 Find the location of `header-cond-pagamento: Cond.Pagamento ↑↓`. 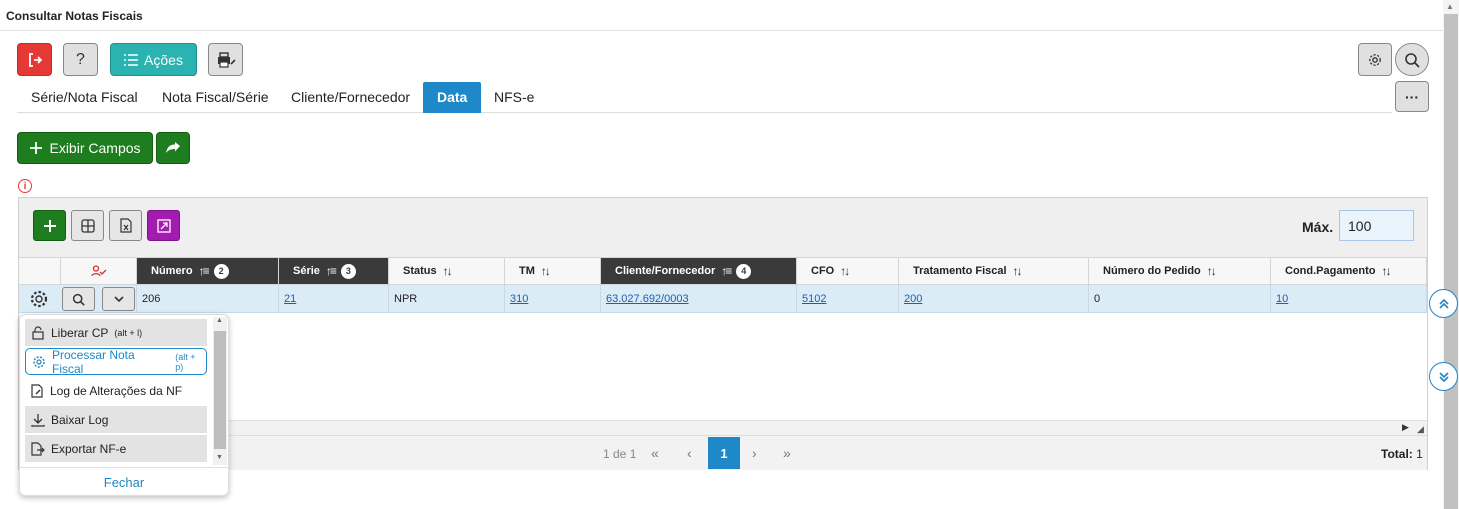

header-cond-pagamento: Cond.Pagamento ↑↓ is located at coordinates (1349, 271).